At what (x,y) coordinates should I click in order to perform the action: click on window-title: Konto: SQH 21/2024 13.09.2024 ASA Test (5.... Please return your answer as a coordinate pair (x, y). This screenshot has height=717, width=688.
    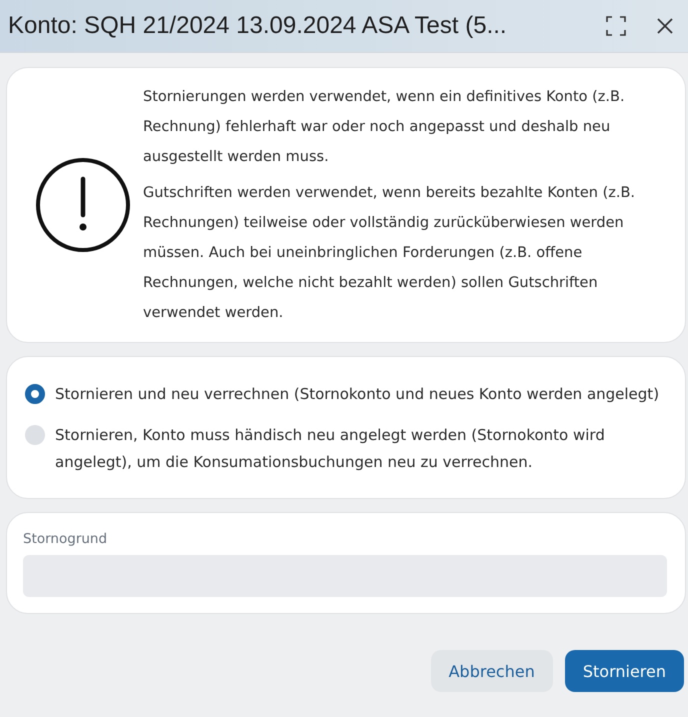
    Looking at the image, I should click on (258, 26).